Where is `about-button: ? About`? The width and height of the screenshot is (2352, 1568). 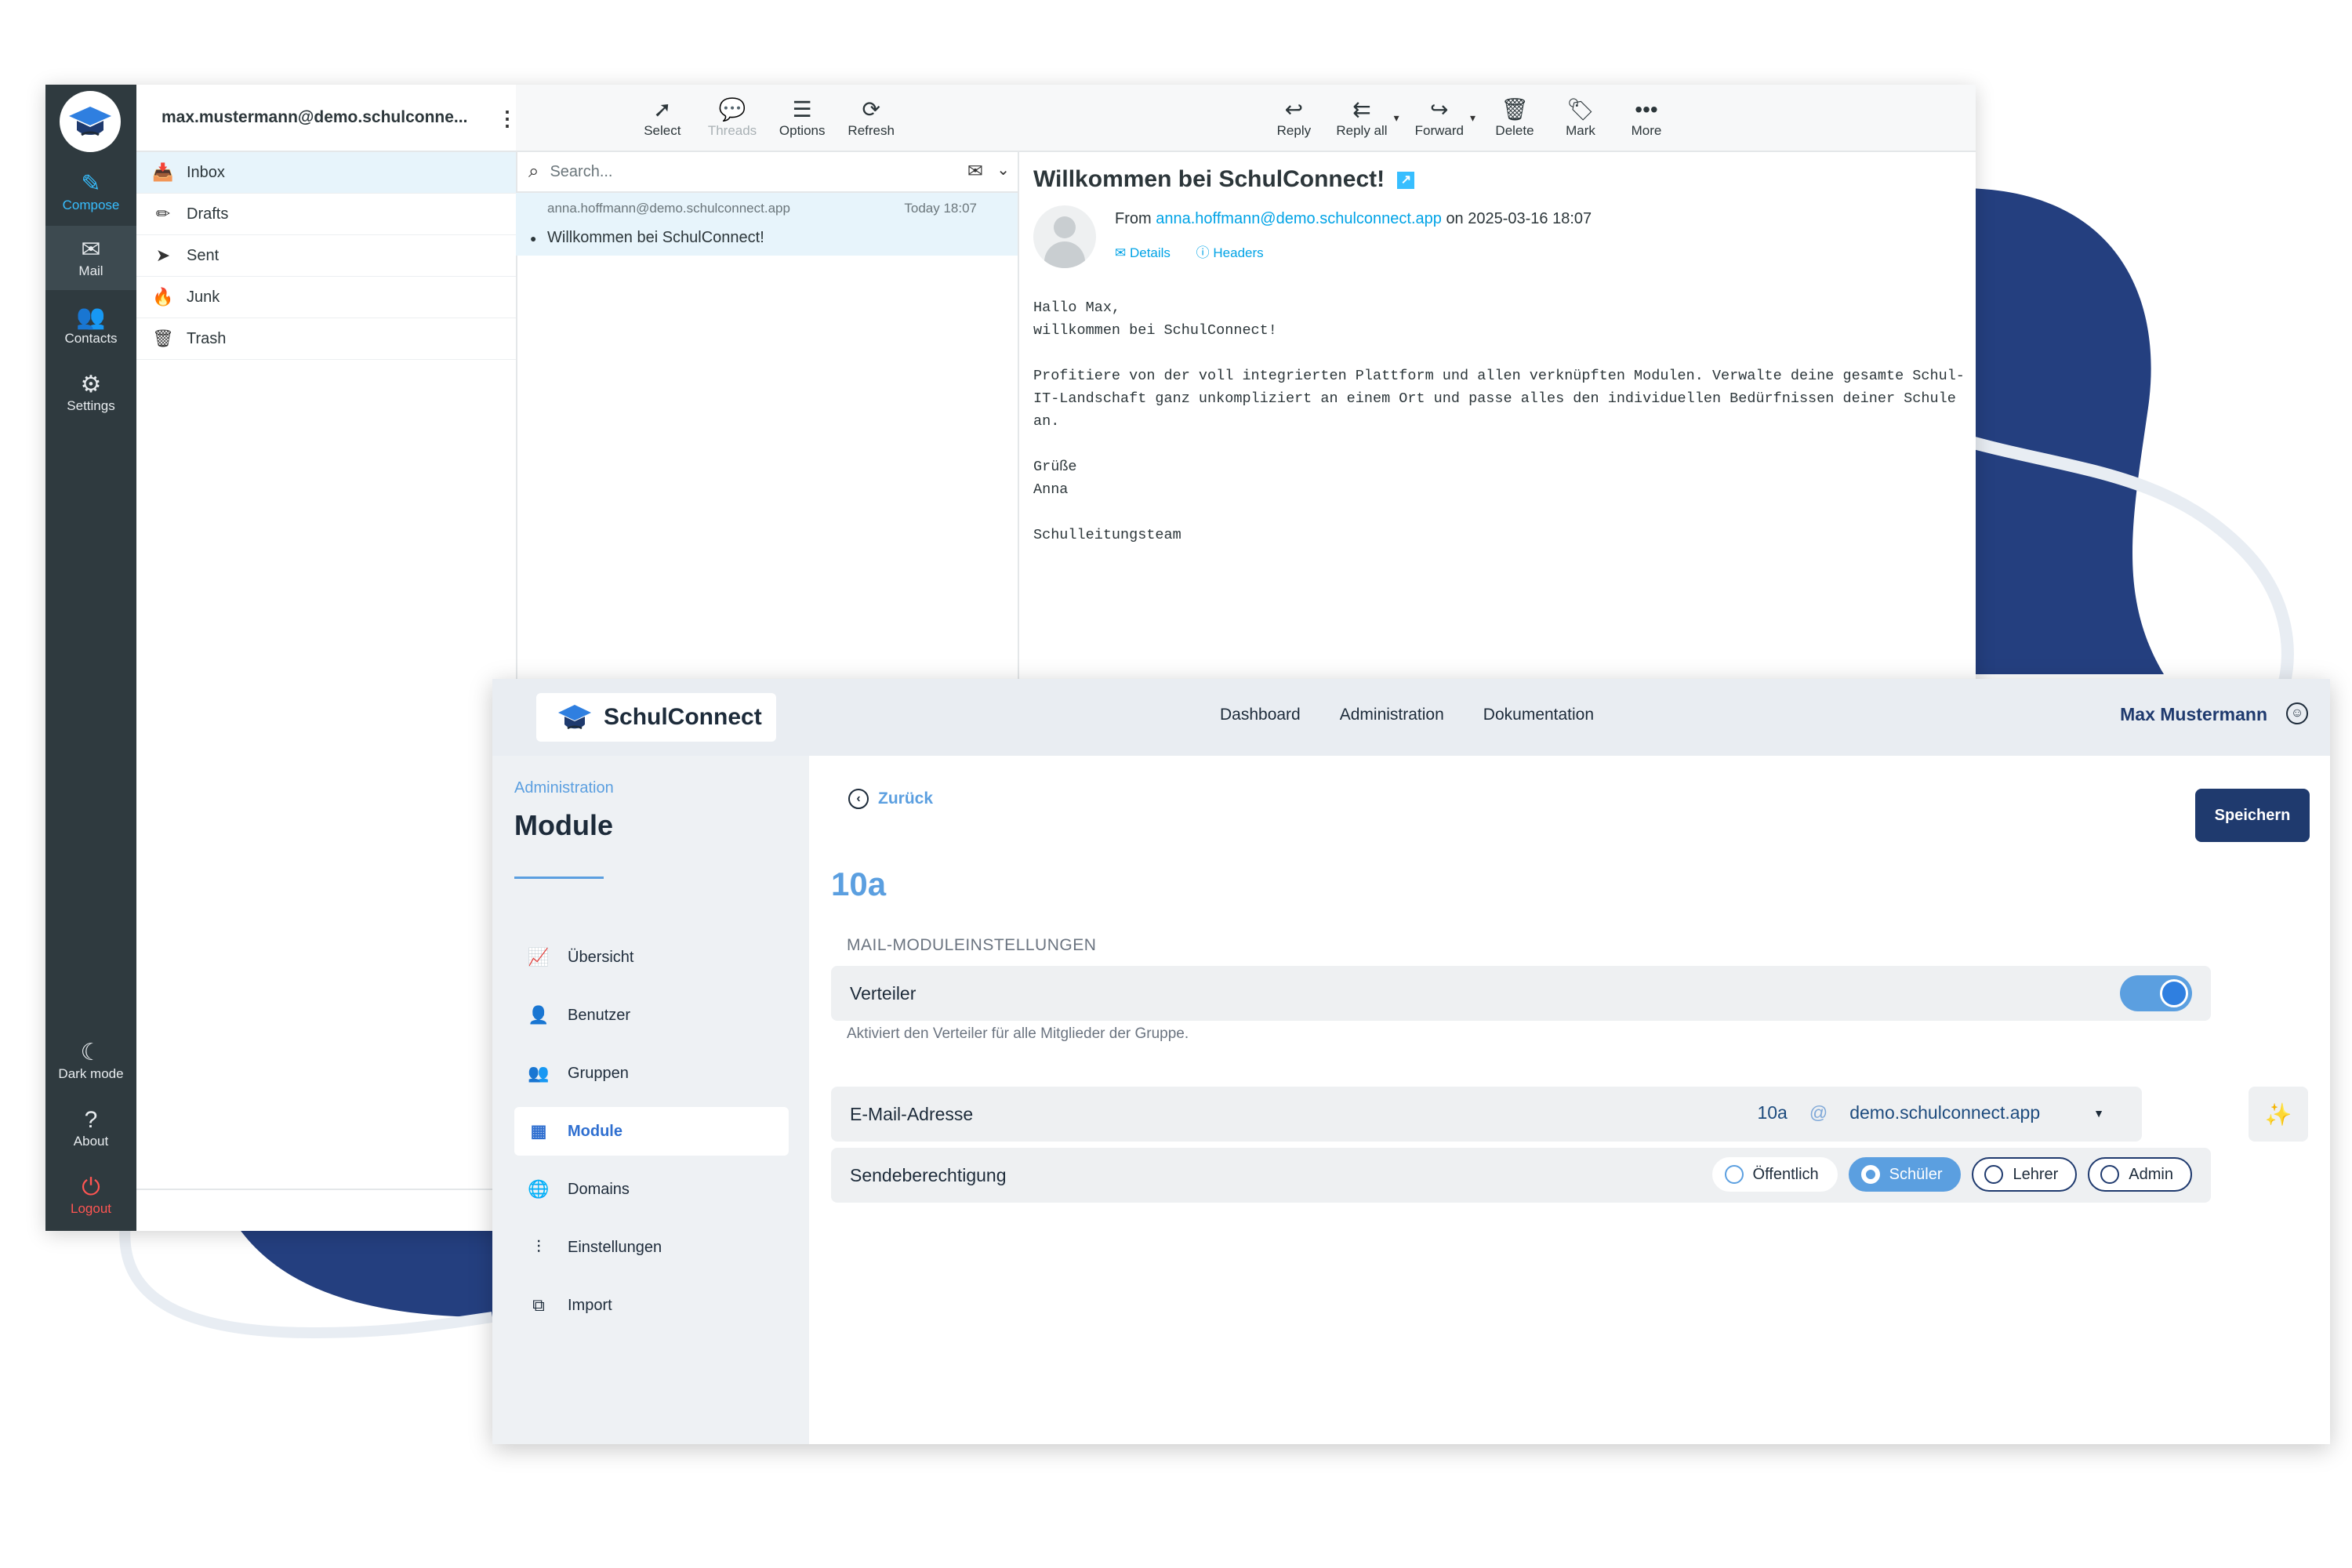 about-button: ? About is located at coordinates (90, 1128).